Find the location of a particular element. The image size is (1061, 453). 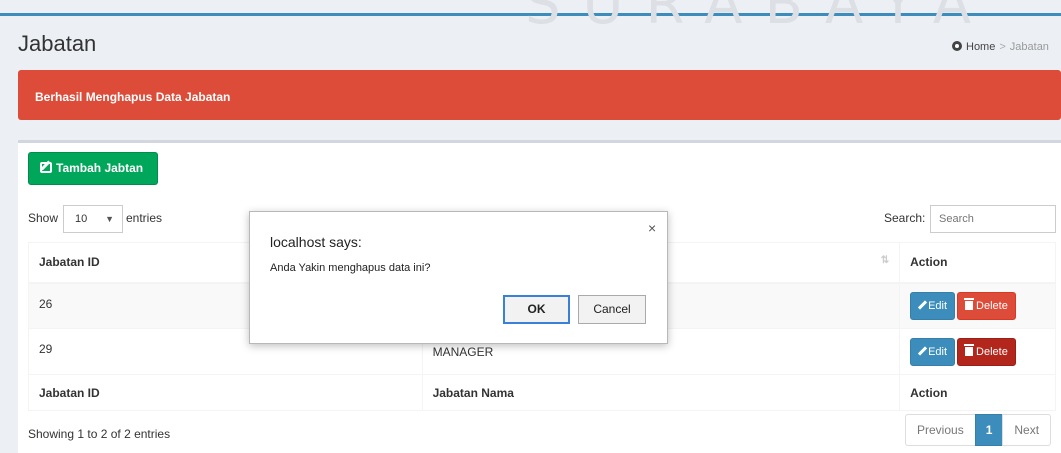

column-header-action: Action is located at coordinates (977, 263).